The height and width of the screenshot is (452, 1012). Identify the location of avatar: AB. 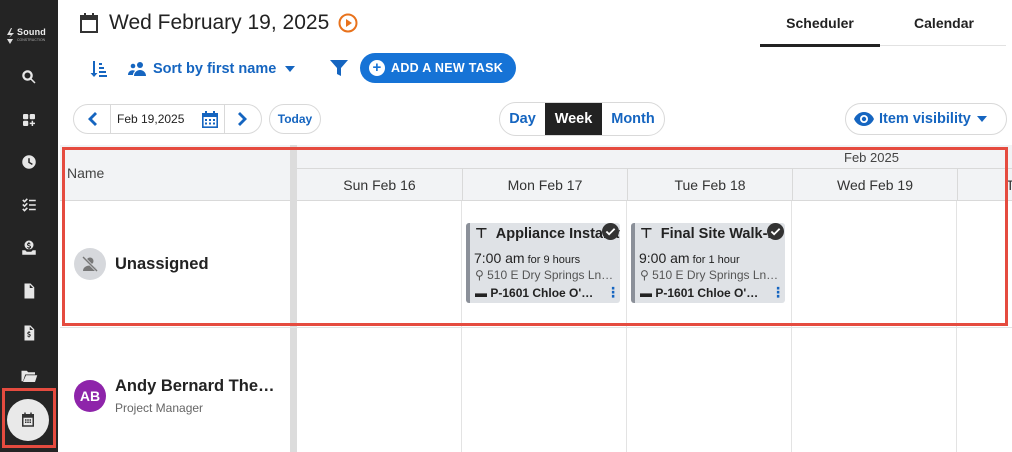
(90, 396).